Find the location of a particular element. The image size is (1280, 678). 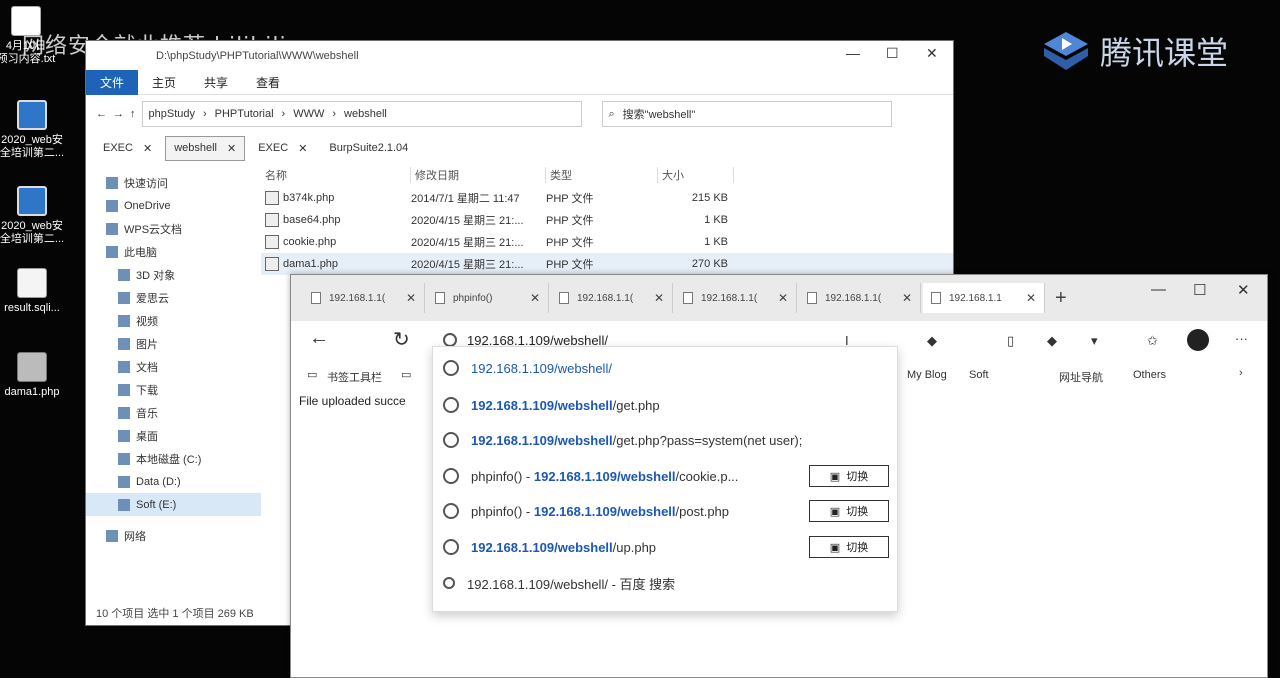

suggestion-item: 192.168.1.109/webshell/up.php ▣ 切换 is located at coordinates (666, 547).